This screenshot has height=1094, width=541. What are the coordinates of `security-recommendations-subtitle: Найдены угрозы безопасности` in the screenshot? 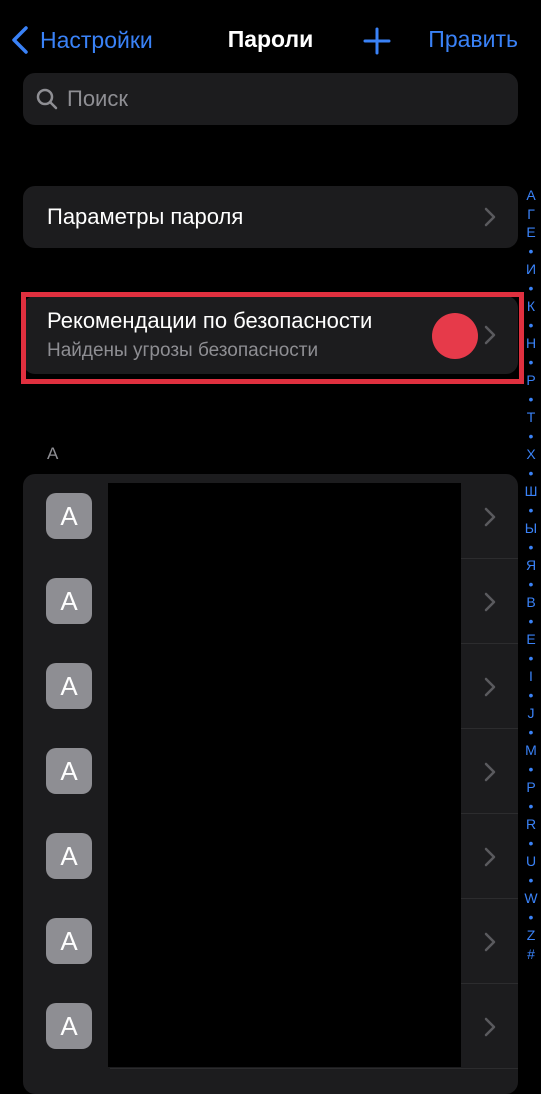 It's located at (183, 350).